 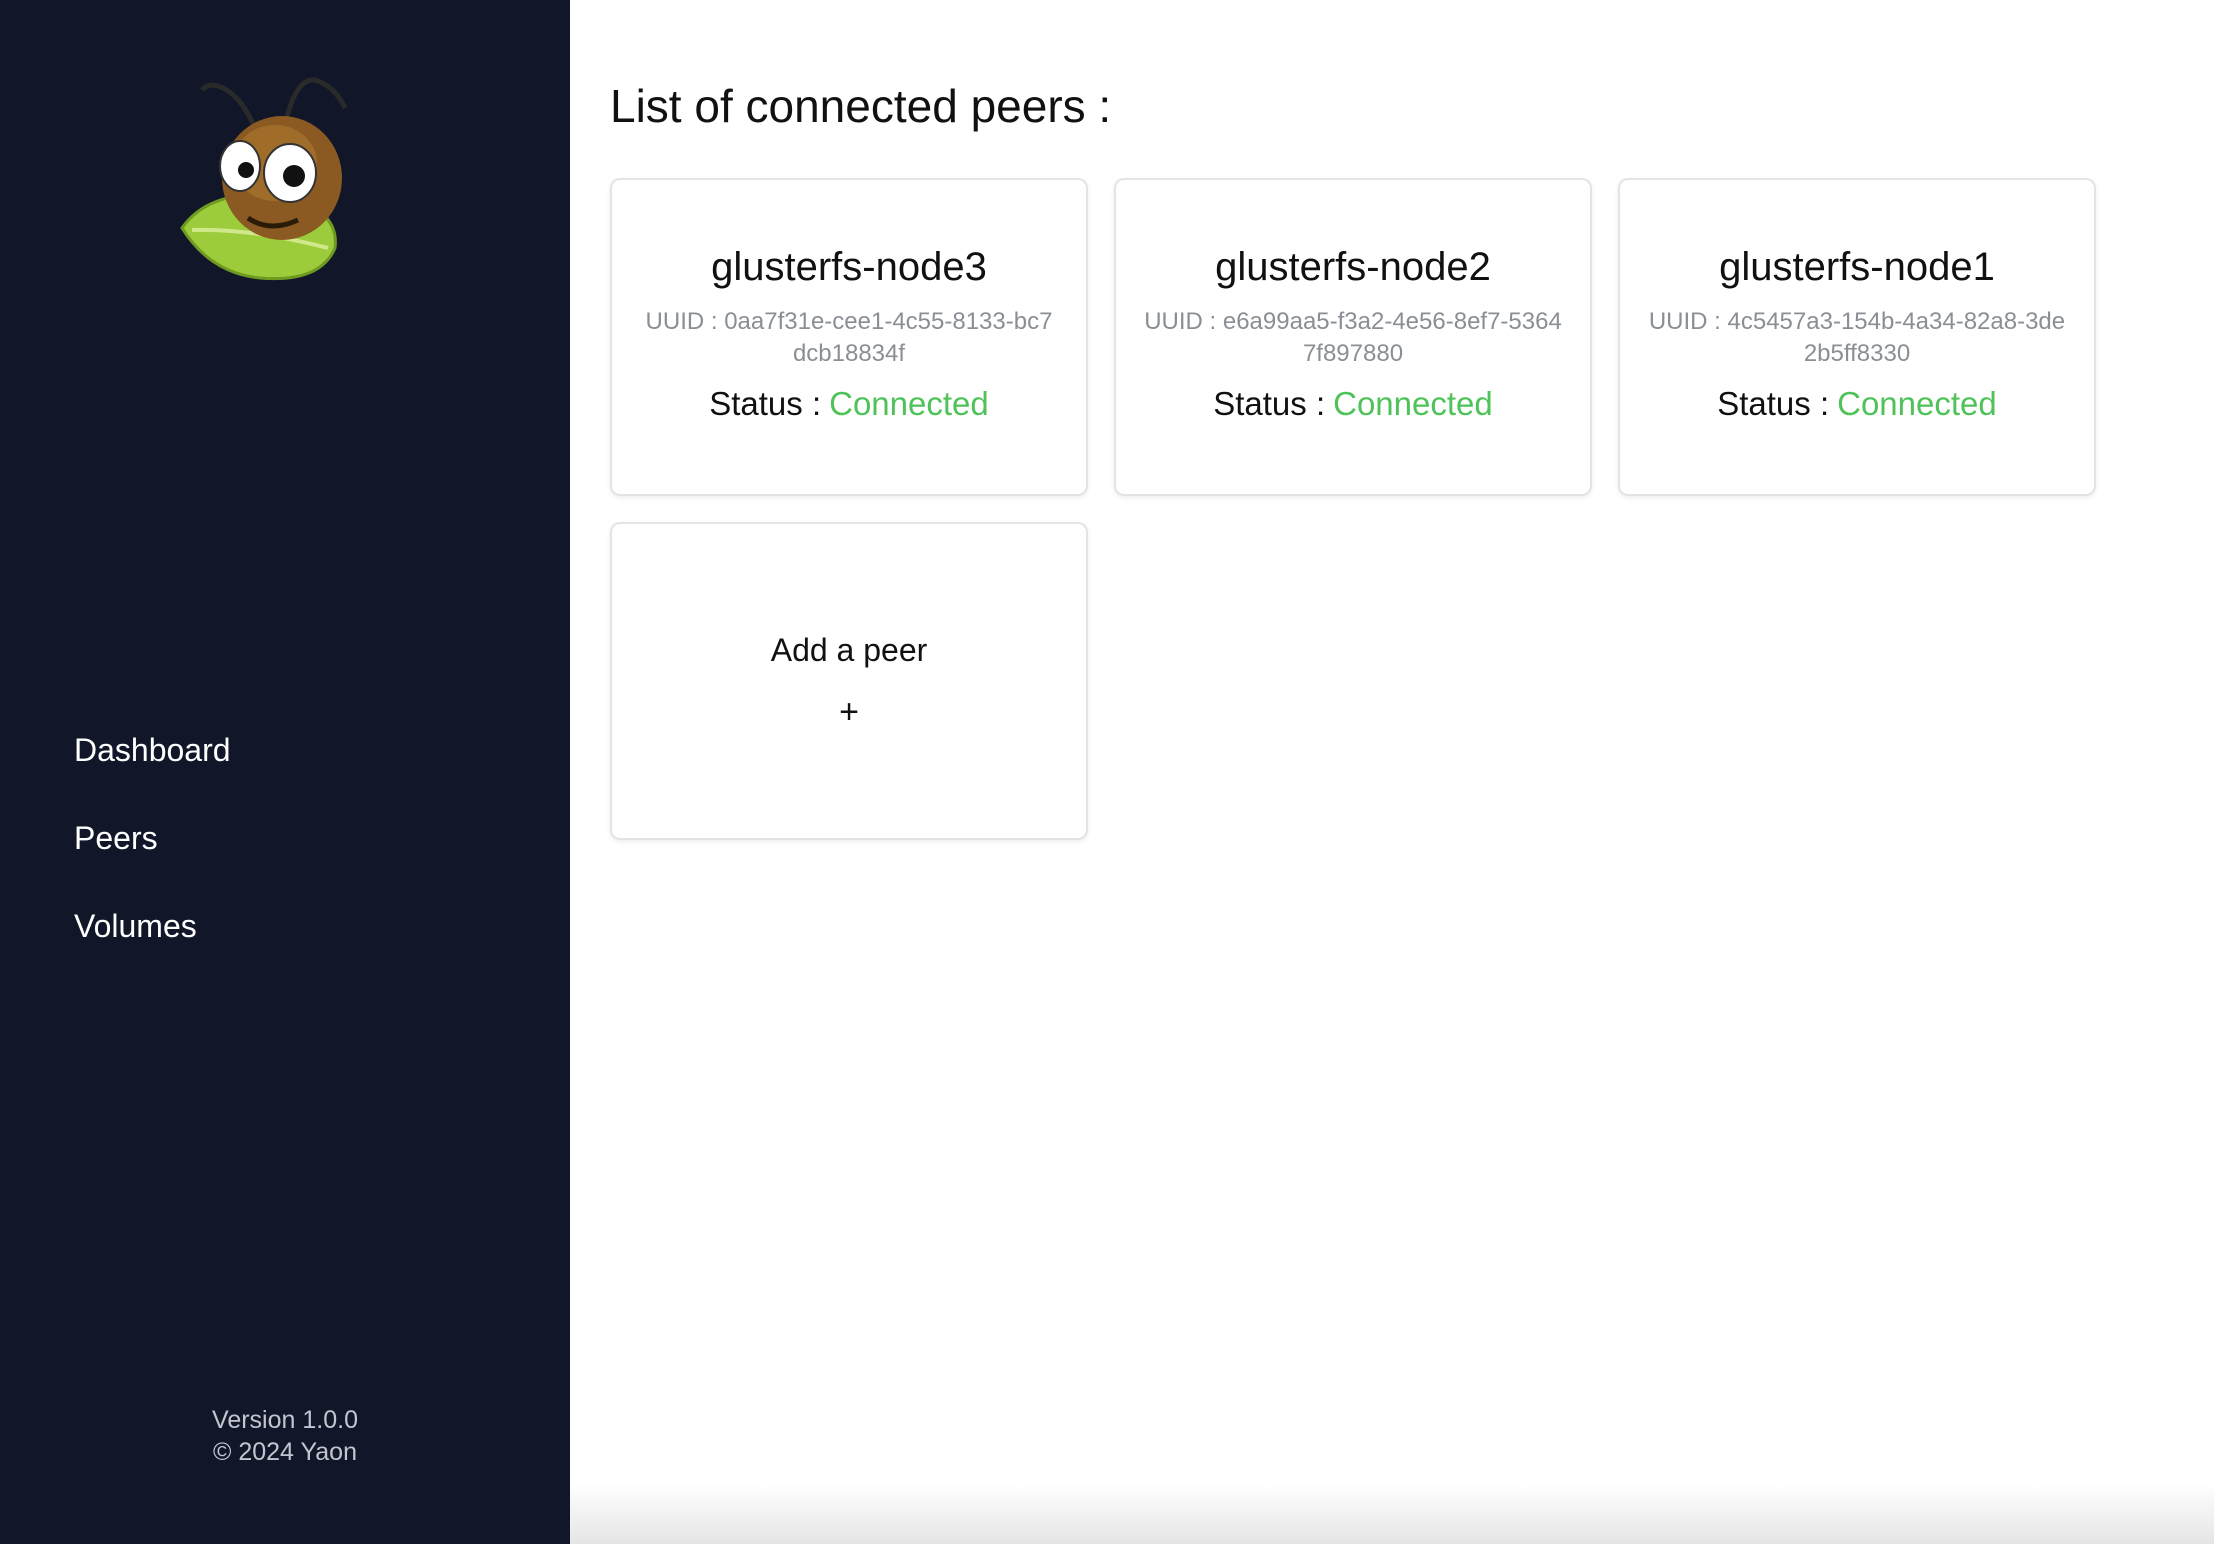 I want to click on add-peer-label: Add a peer, so click(x=849, y=650).